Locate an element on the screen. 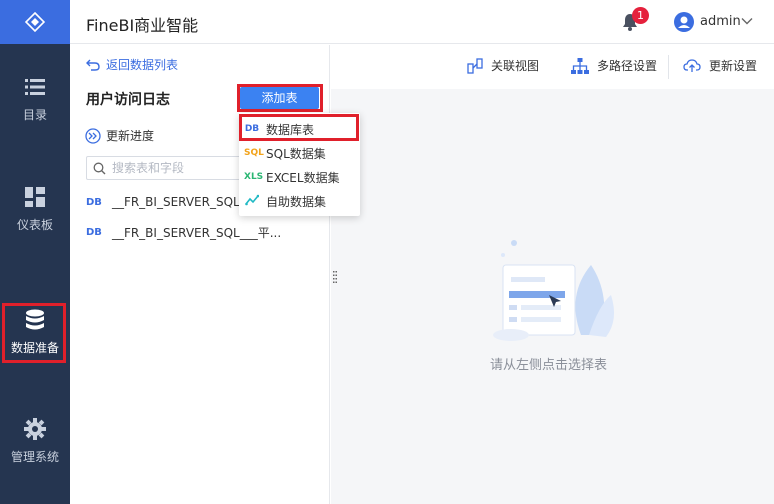 Image resolution: width=774 pixels, height=504 pixels. table-name: __FR_BI_SERVER_SQL is located at coordinates (175, 202).